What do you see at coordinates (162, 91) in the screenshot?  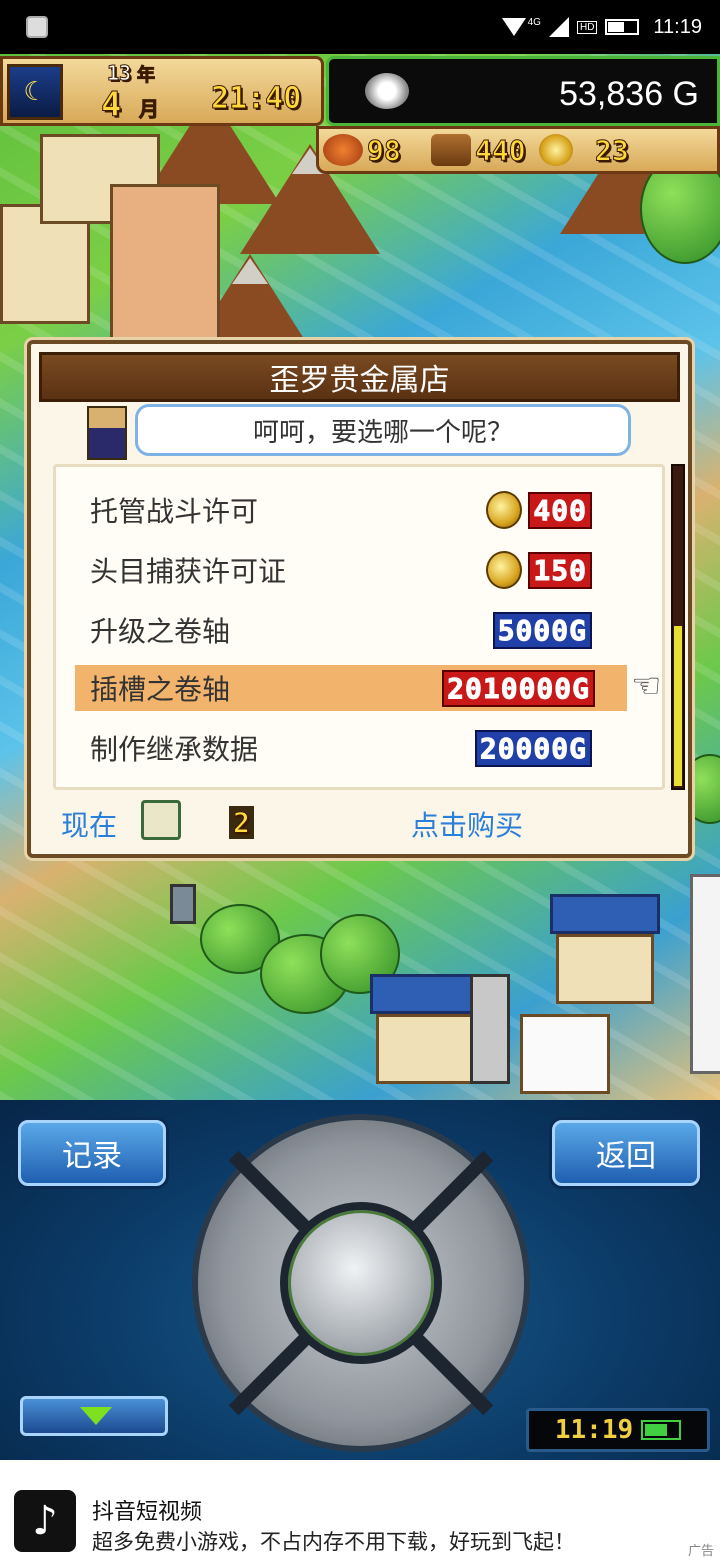 I see `date-panel: ☾ 13 年 4 月 21:40` at bounding box center [162, 91].